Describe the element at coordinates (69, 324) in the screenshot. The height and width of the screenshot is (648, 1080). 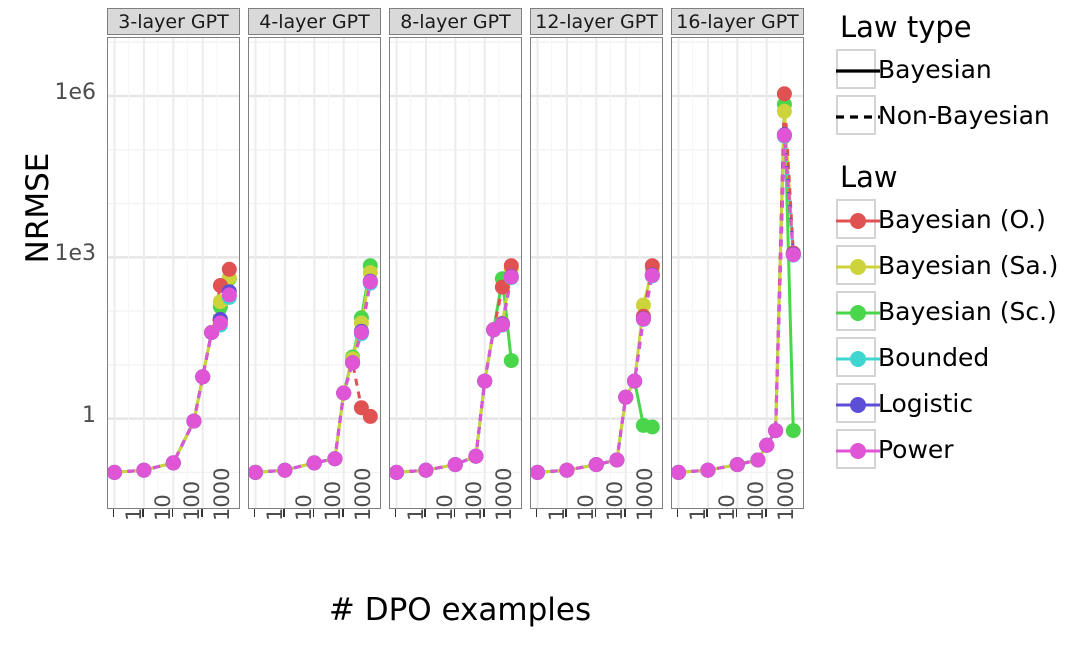
I see `y-axis-ticks: 1e6 1e3 1` at that location.